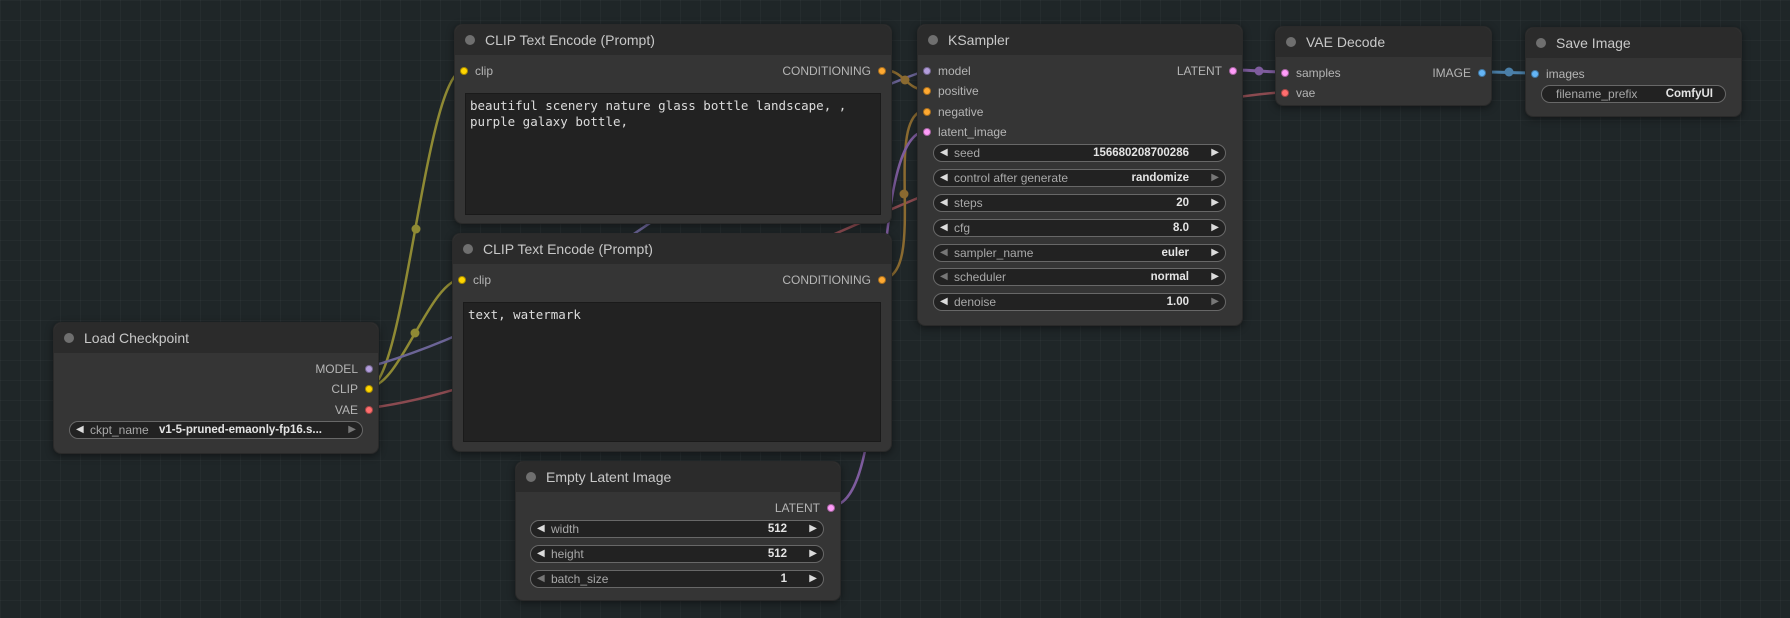 The height and width of the screenshot is (618, 1790). I want to click on widget-width: ◀ width 512 ▶, so click(677, 529).